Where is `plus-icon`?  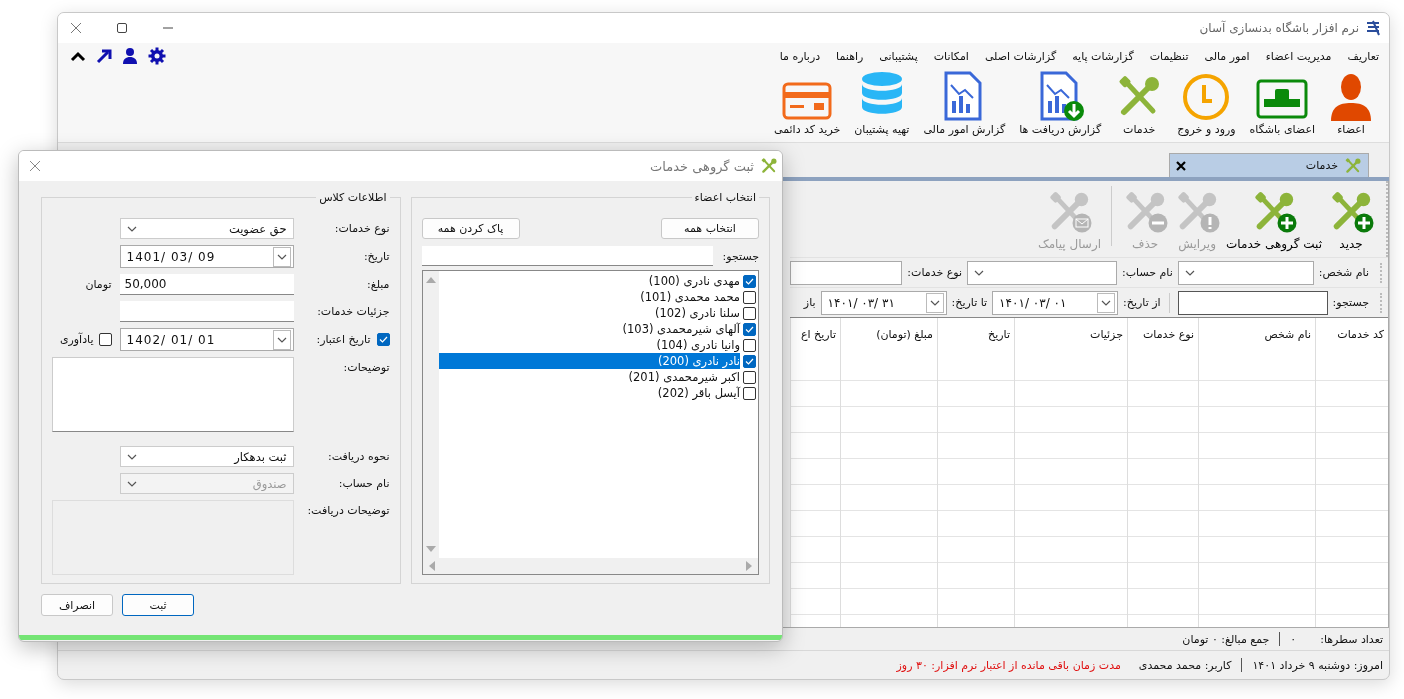
plus-icon is located at coordinates (1287, 223).